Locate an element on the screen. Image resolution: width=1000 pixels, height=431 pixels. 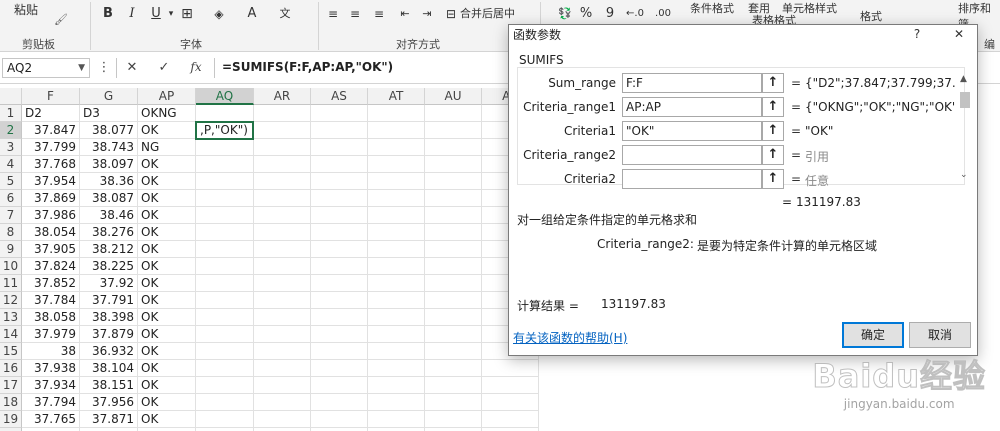
cell-at2 is located at coordinates (396, 130).